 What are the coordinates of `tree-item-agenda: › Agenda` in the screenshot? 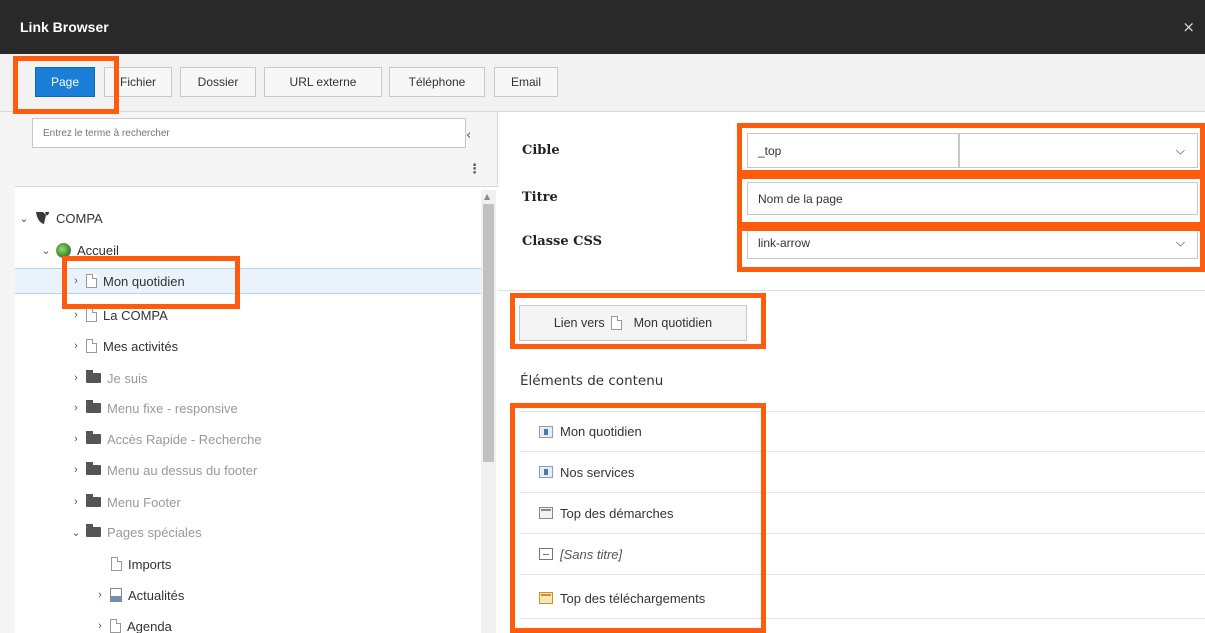 It's located at (133, 623).